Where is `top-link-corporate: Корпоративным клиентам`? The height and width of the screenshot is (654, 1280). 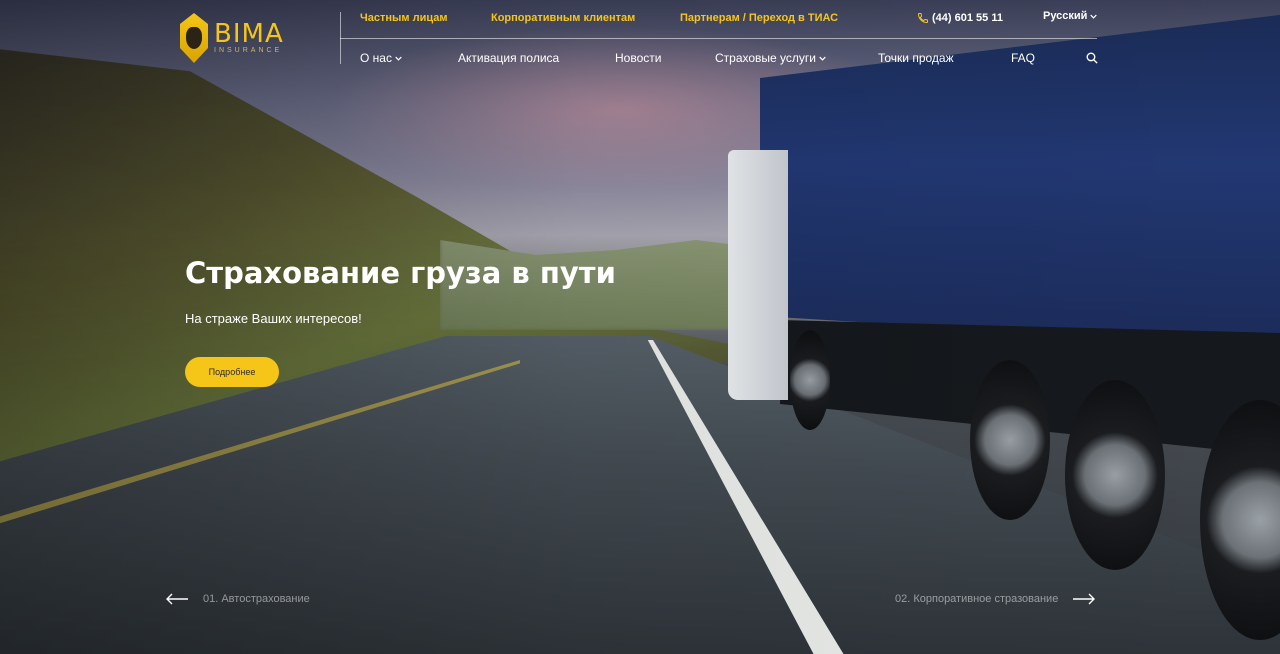
top-link-corporate: Корпоративным клиентам is located at coordinates (563, 18).